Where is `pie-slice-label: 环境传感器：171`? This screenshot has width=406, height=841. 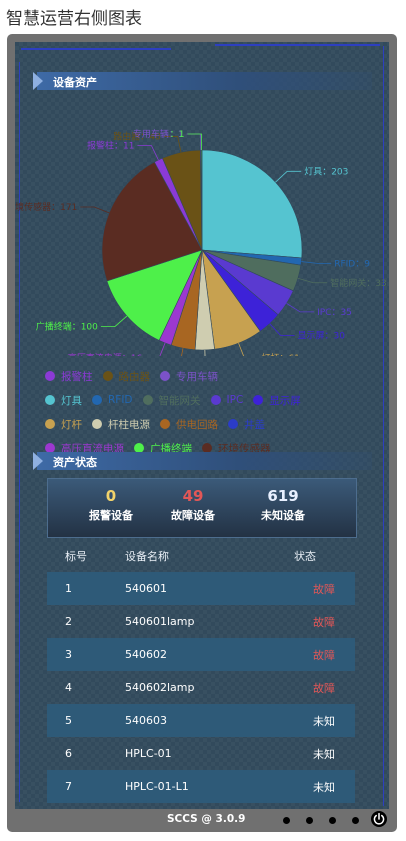 pie-slice-label: 环境传感器：171 is located at coordinates (46, 207).